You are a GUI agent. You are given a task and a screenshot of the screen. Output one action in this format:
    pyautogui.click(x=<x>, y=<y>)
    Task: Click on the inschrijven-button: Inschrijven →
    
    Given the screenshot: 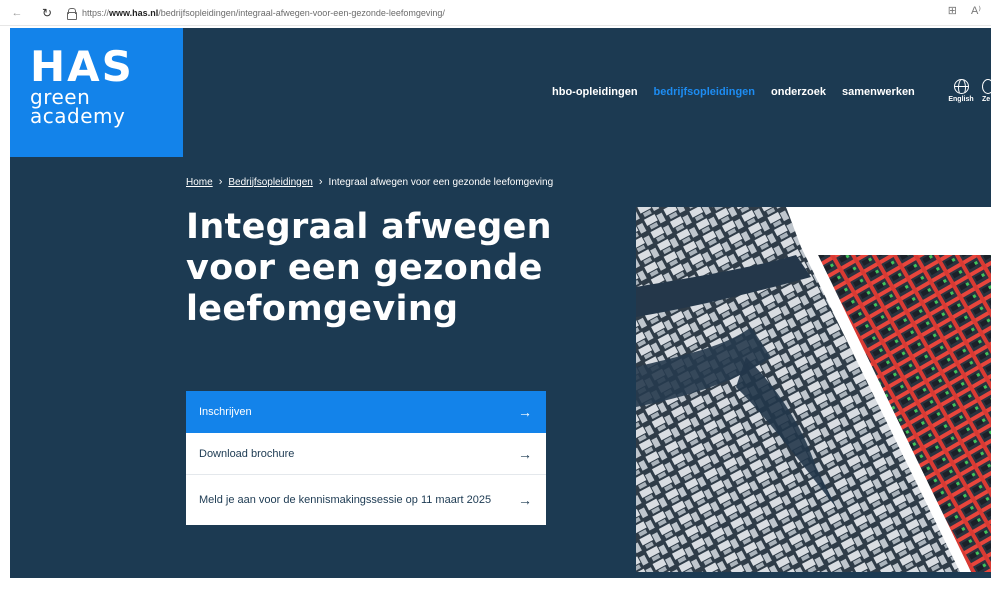 What is the action you would take?
    pyautogui.click(x=366, y=412)
    